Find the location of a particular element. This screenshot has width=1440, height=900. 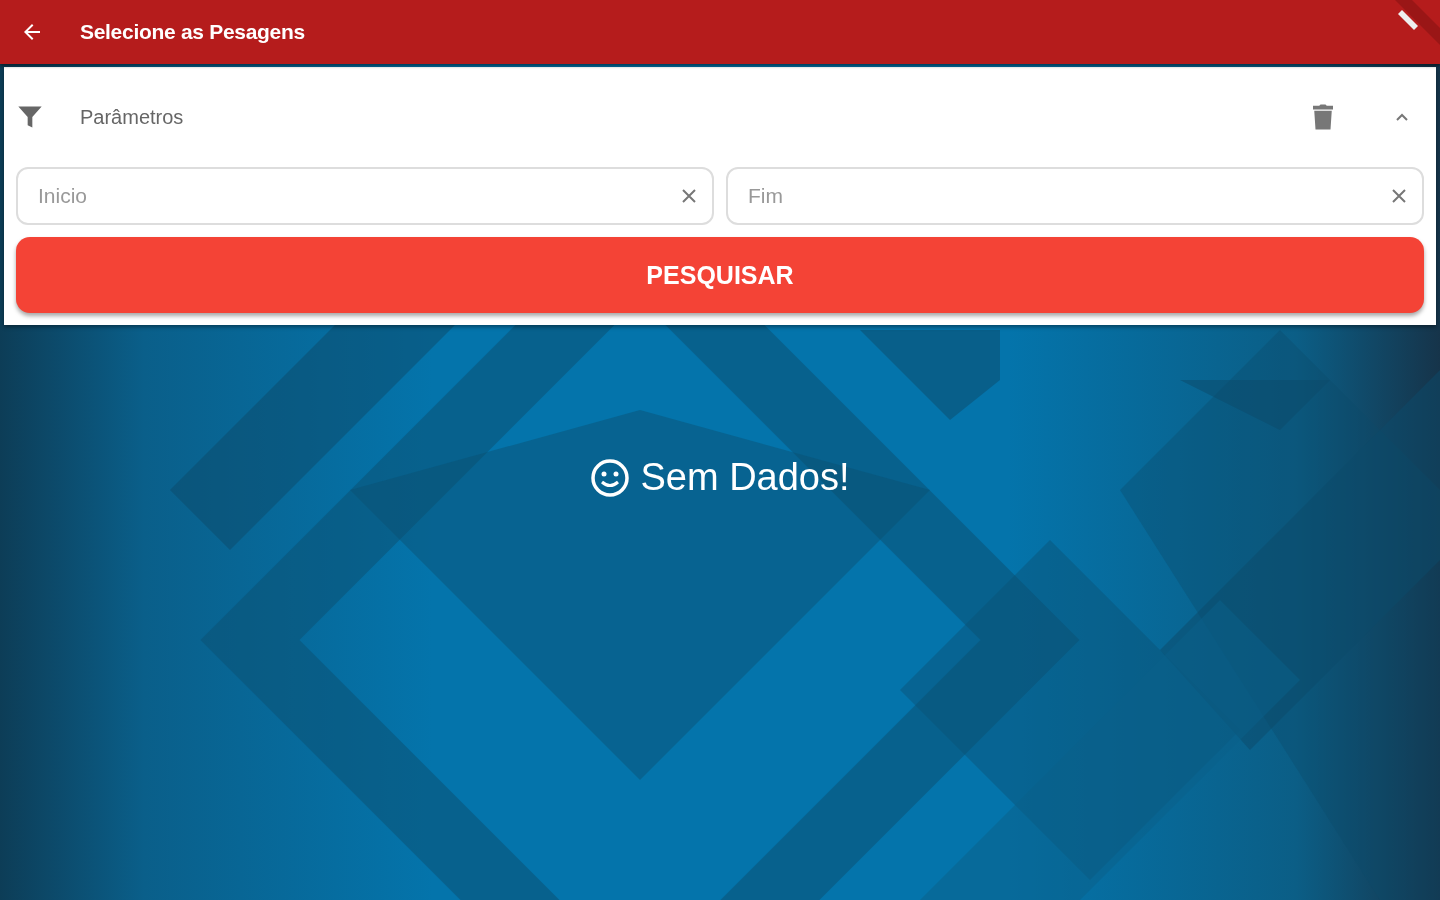

smiley-icon is located at coordinates (610, 477).